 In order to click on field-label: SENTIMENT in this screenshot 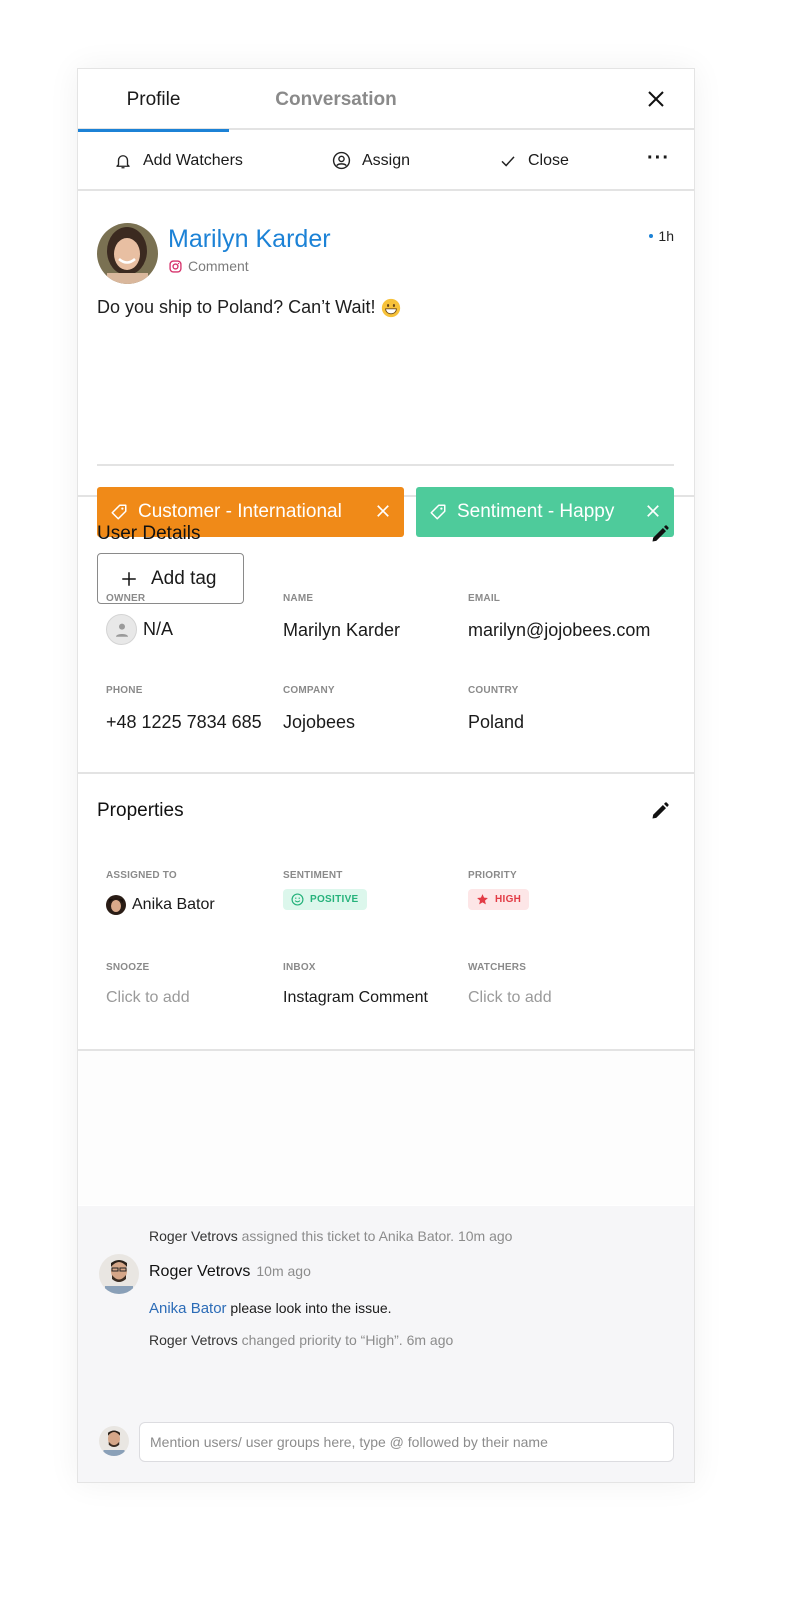, I will do `click(313, 875)`.